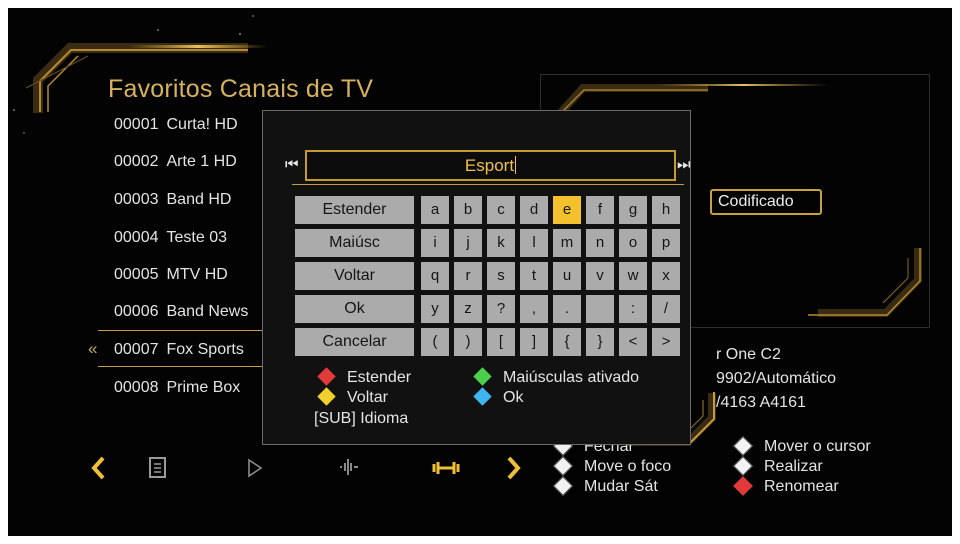 This screenshot has height=544, width=960. What do you see at coordinates (207, 311) in the screenshot?
I see `channel-name: Band News` at bounding box center [207, 311].